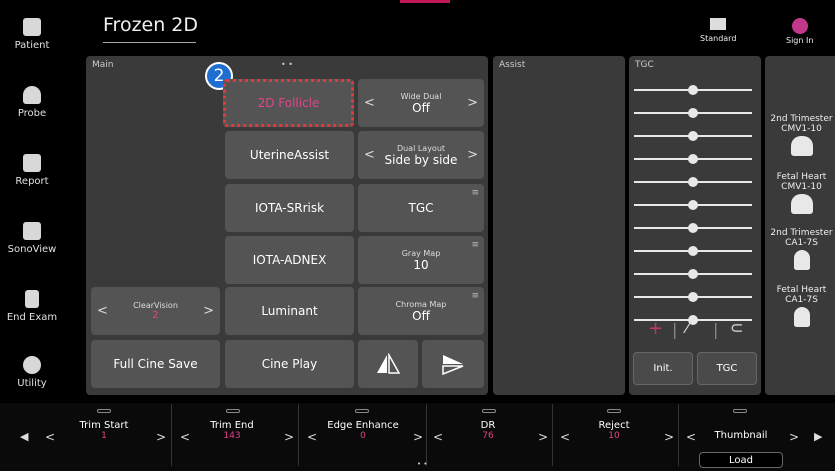  Describe the element at coordinates (32, 45) in the screenshot. I see `sidebar-item-label: Patient` at that location.